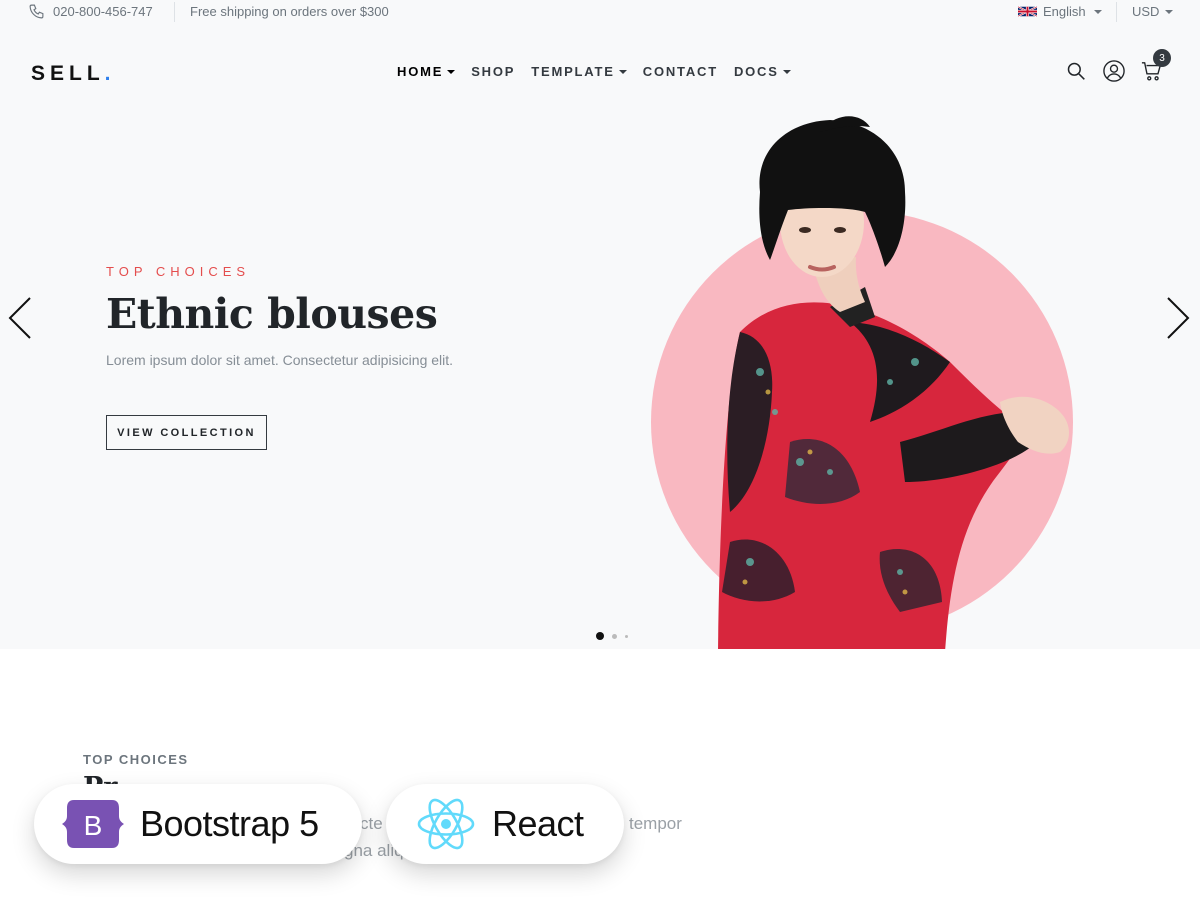  I want to click on navbar-actions: 3, so click(1118, 66).